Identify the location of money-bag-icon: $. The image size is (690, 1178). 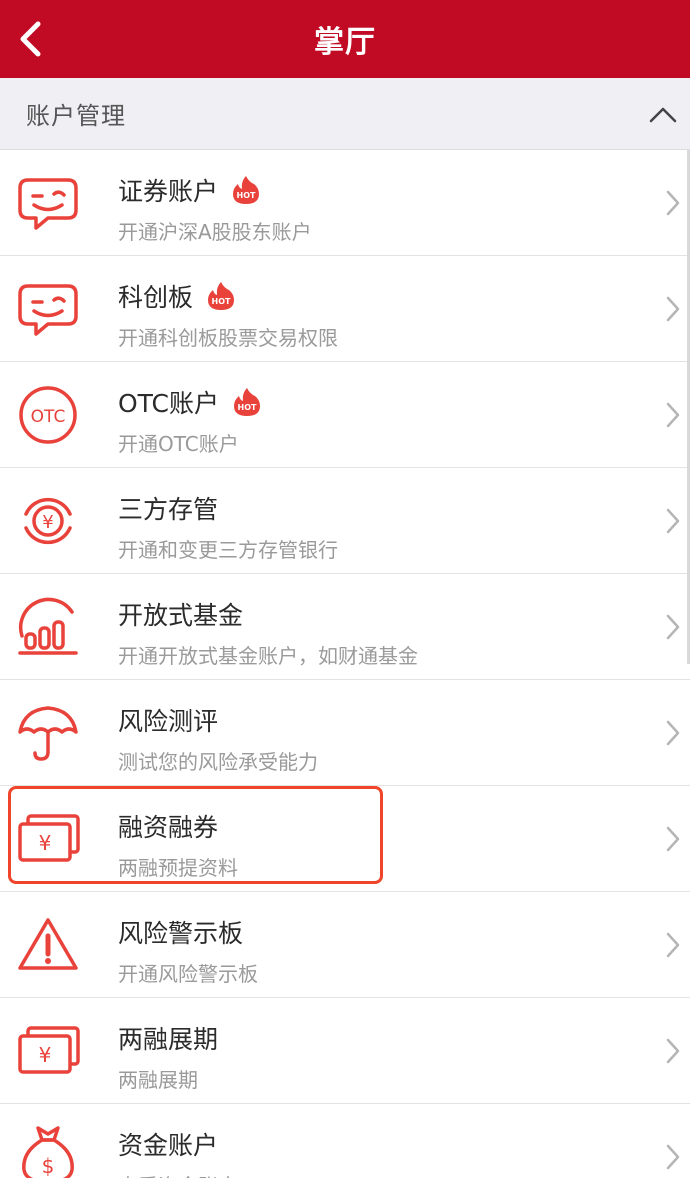
(48, 1152).